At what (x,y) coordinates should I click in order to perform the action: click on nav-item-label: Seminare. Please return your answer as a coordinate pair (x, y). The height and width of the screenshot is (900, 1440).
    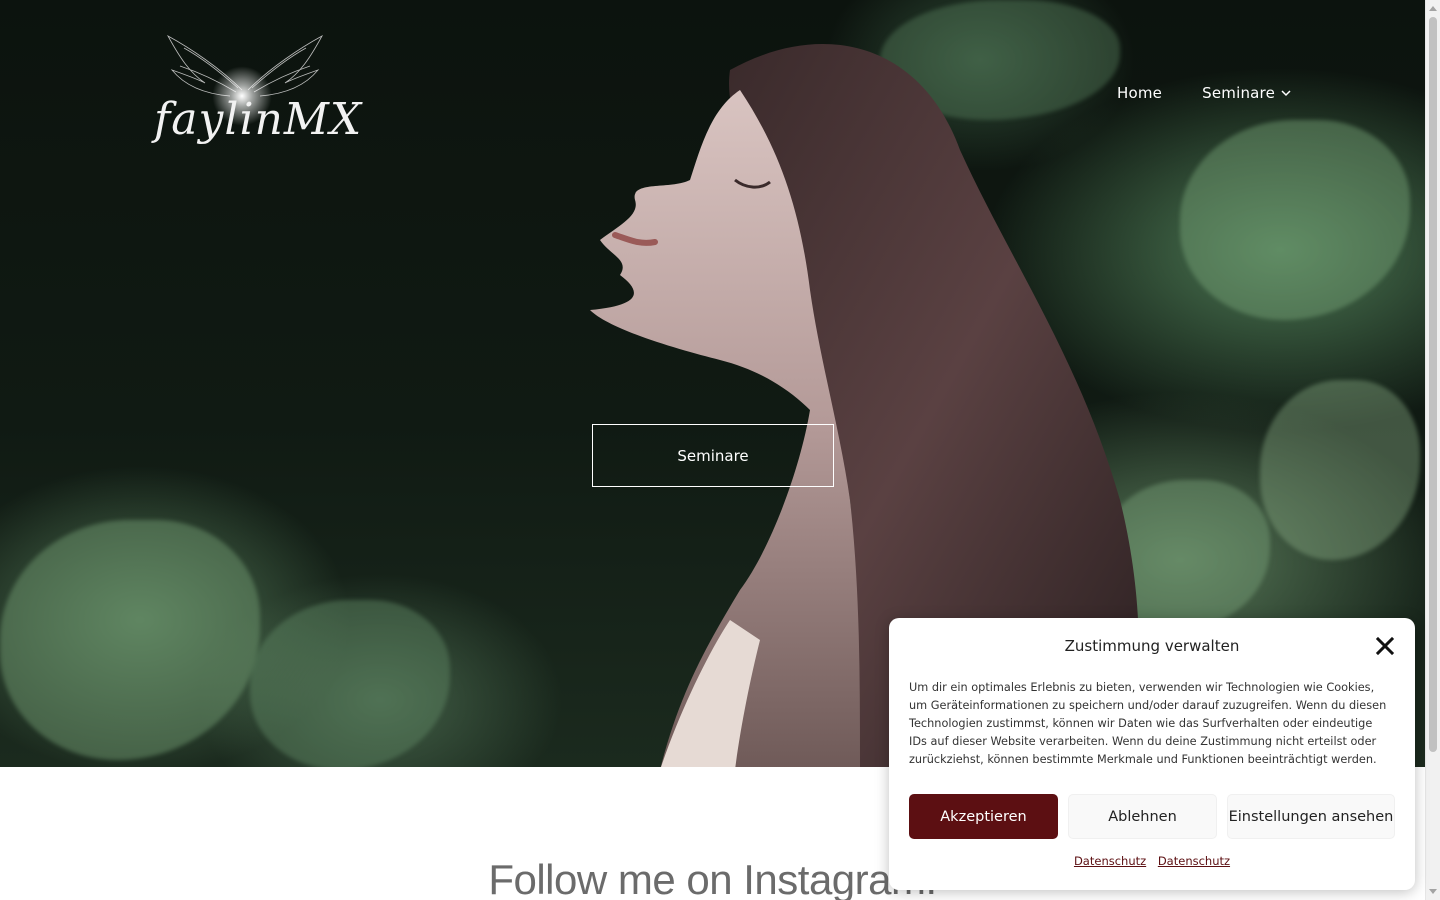
    Looking at the image, I should click on (1239, 93).